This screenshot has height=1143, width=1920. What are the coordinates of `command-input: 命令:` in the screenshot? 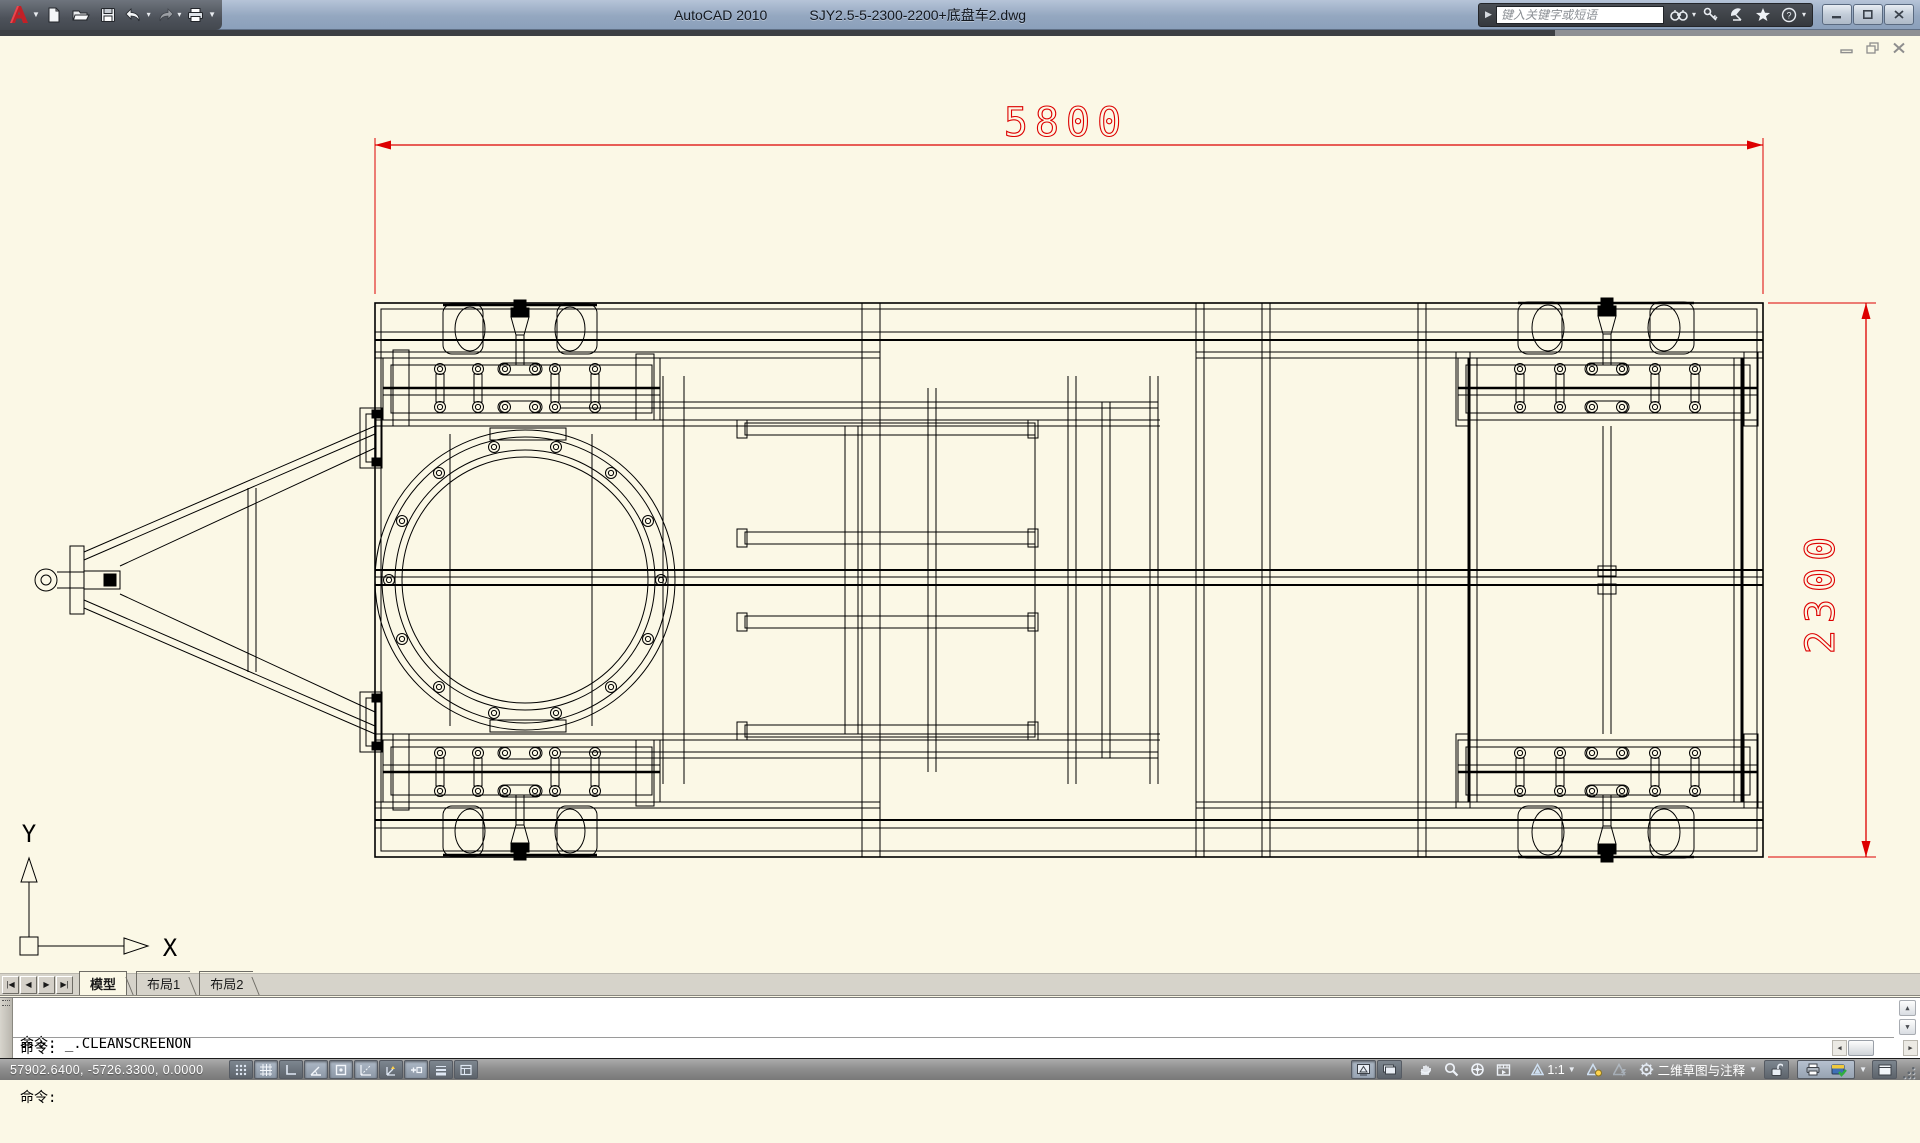 It's located at (38, 1049).